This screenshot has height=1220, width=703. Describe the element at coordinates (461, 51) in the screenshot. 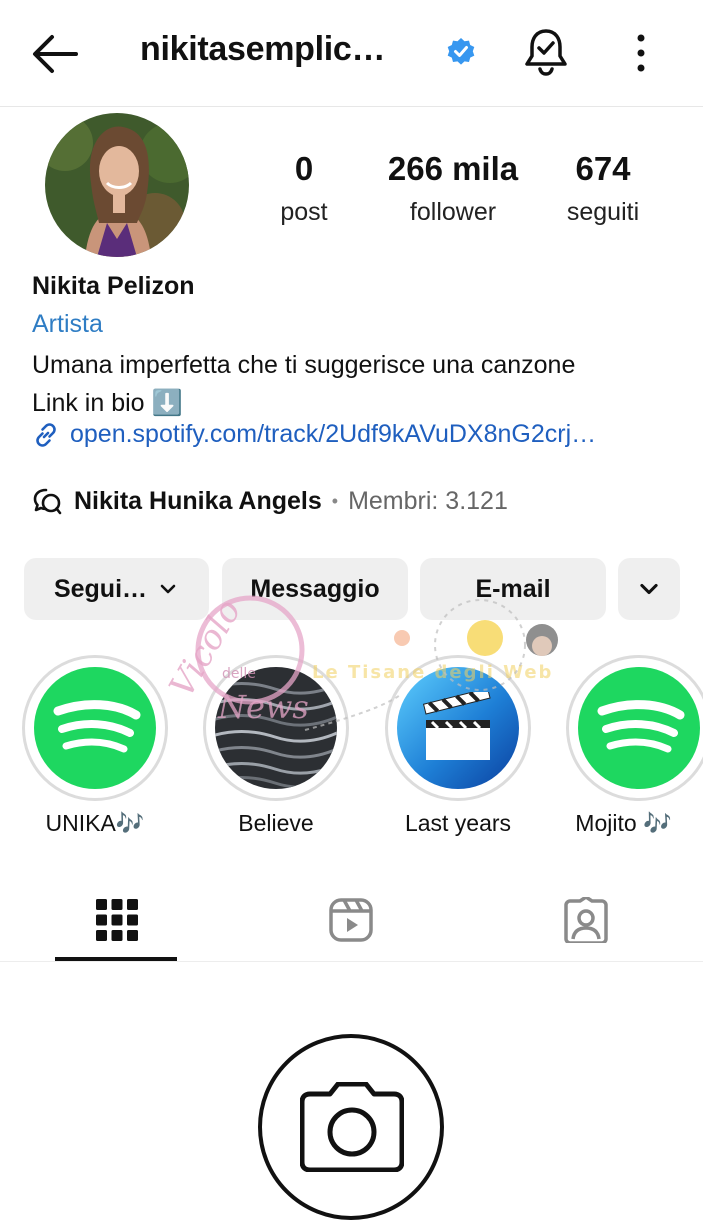

I see `verified-badge-icon` at that location.